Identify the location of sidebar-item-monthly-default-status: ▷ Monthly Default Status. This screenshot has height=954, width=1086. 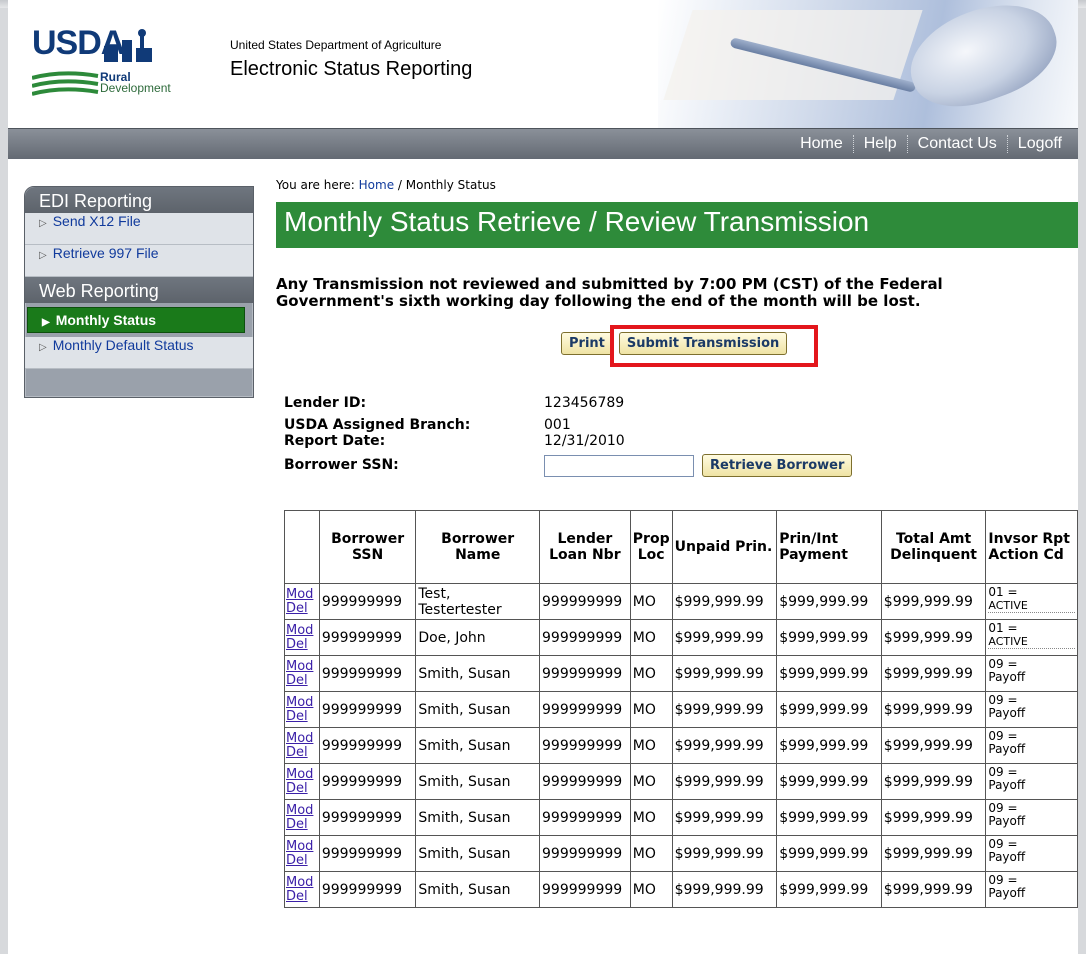
(139, 353).